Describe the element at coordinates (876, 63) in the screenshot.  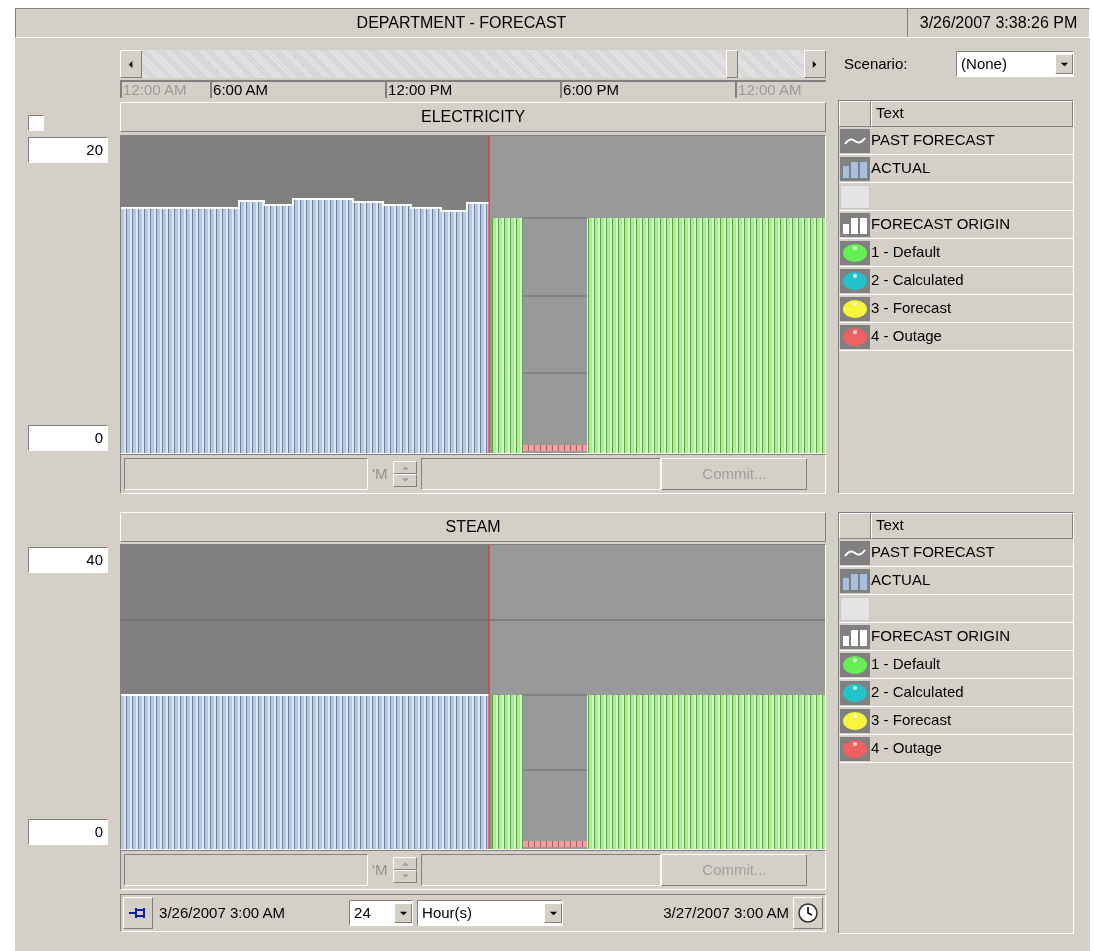
I see `scenario-label: Scenario:` at that location.